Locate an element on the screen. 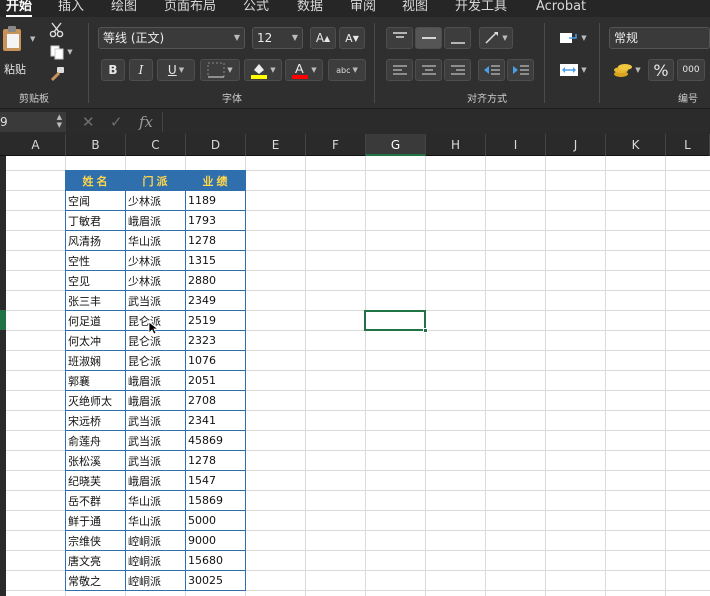 Image resolution: width=710 pixels, height=596 pixels. column-header-i: I is located at coordinates (516, 145).